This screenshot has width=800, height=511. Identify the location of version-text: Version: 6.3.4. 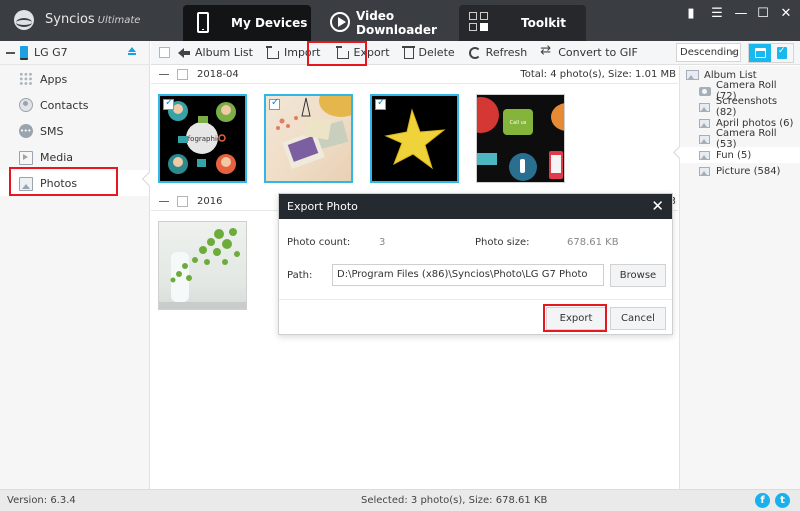
(41, 500).